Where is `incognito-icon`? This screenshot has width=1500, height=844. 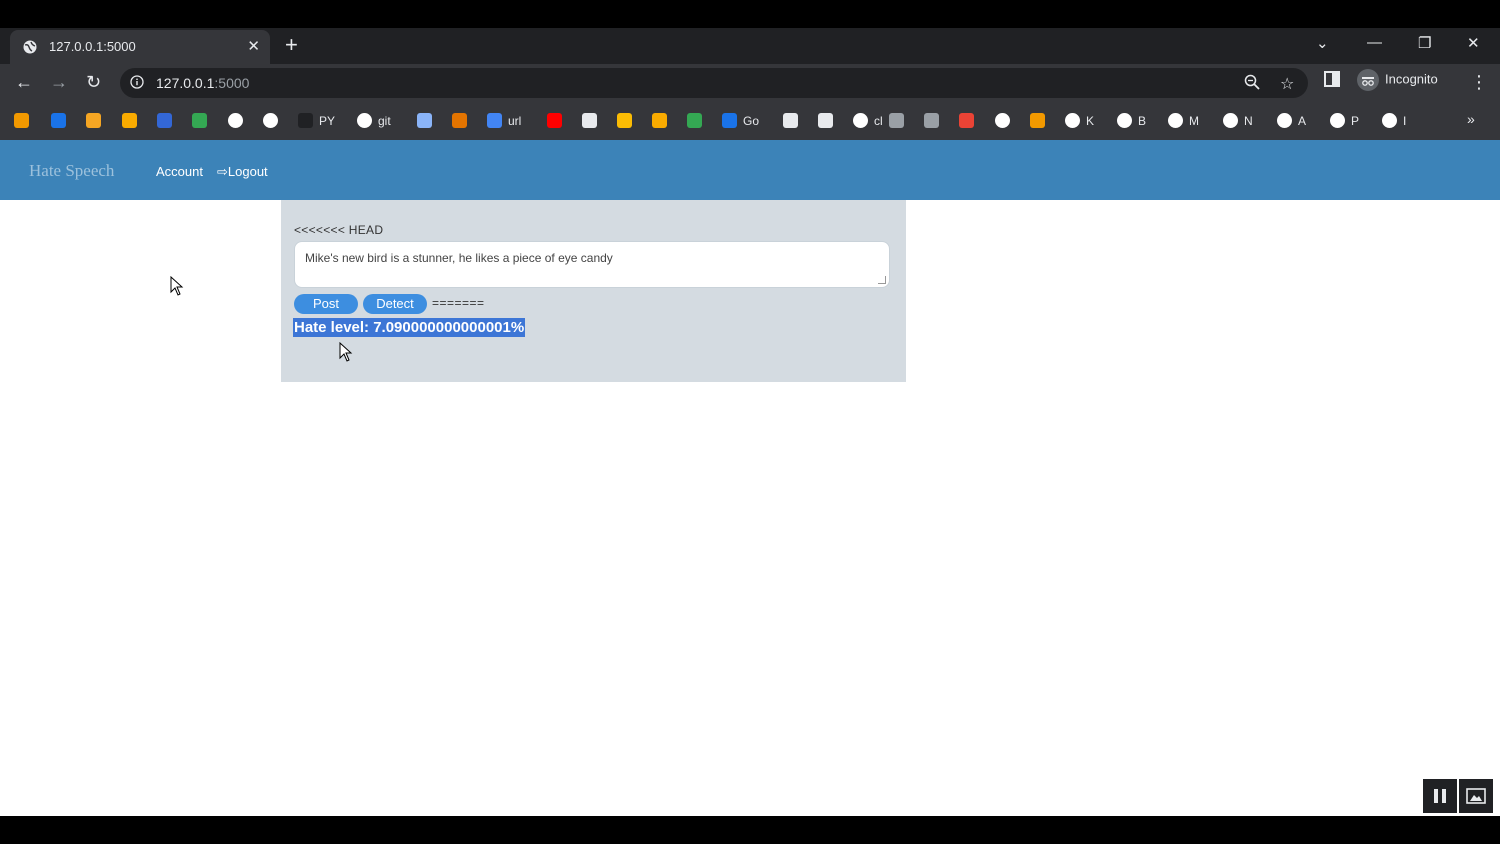 incognito-icon is located at coordinates (1368, 80).